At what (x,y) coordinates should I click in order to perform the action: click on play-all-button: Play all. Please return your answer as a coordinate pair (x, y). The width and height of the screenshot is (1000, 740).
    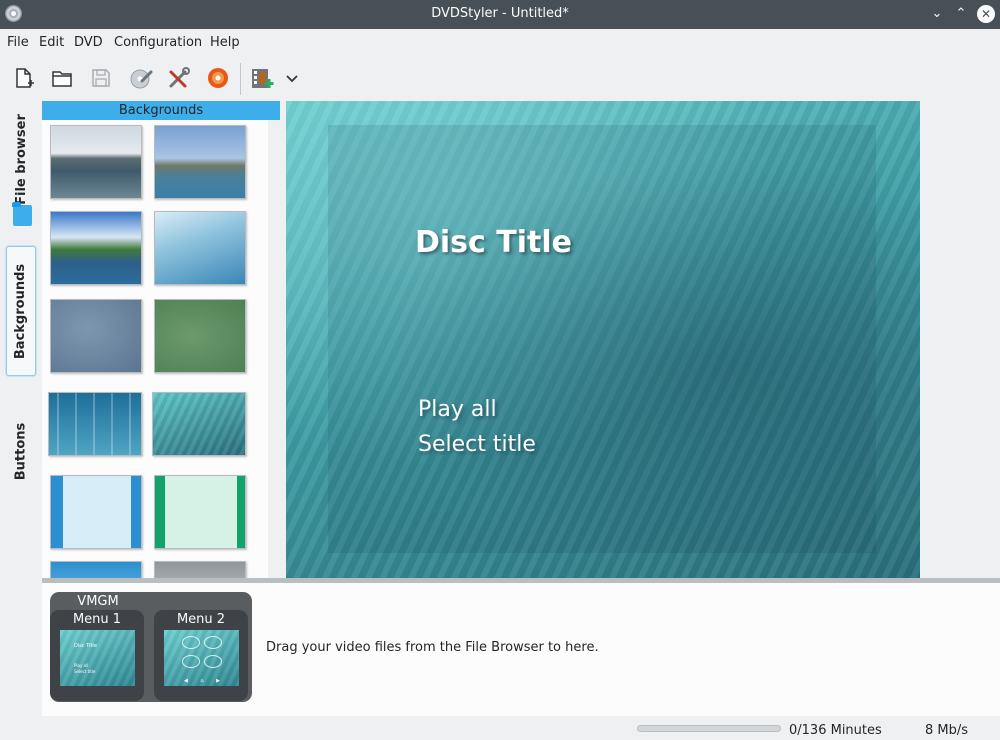
    Looking at the image, I should click on (457, 409).